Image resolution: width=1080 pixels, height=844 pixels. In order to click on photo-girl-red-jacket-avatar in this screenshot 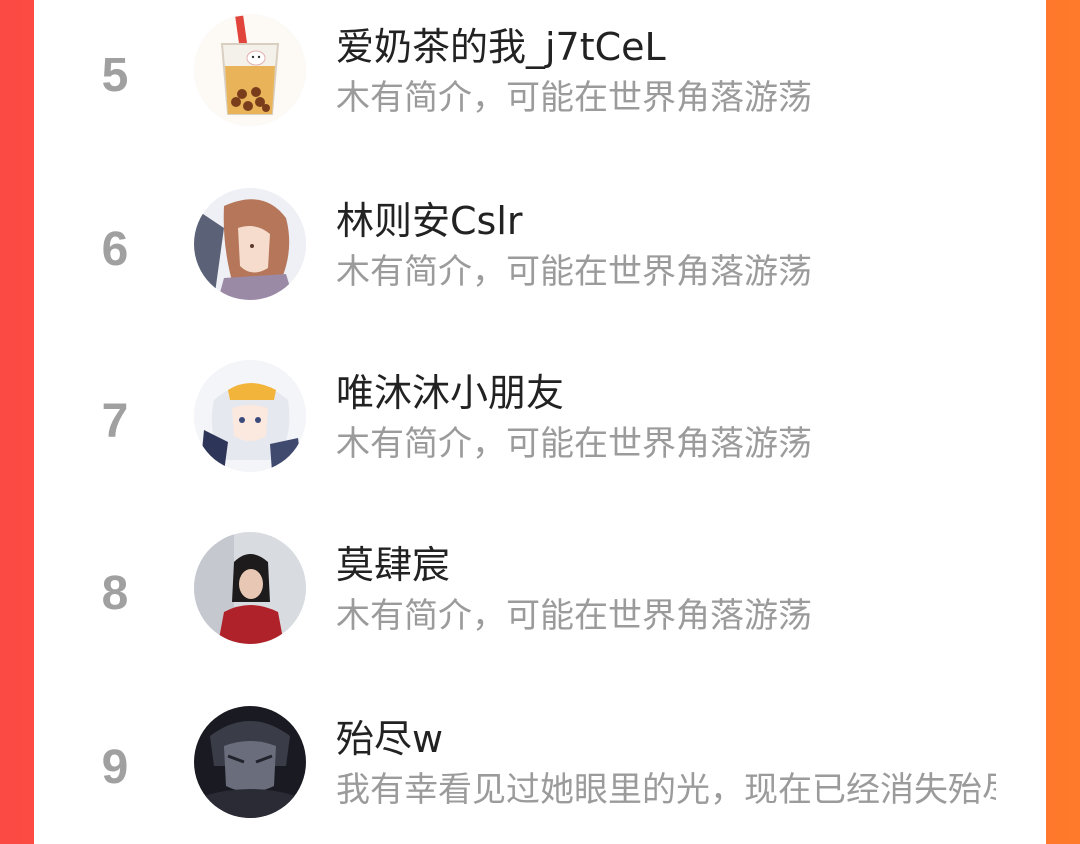, I will do `click(250, 588)`.